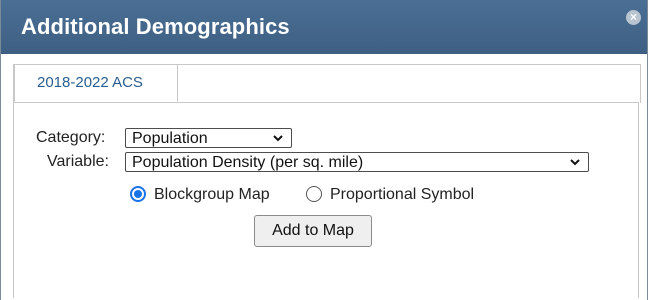 Image resolution: width=648 pixels, height=300 pixels. What do you see at coordinates (633, 17) in the screenshot?
I see `close-icon: ×` at bounding box center [633, 17].